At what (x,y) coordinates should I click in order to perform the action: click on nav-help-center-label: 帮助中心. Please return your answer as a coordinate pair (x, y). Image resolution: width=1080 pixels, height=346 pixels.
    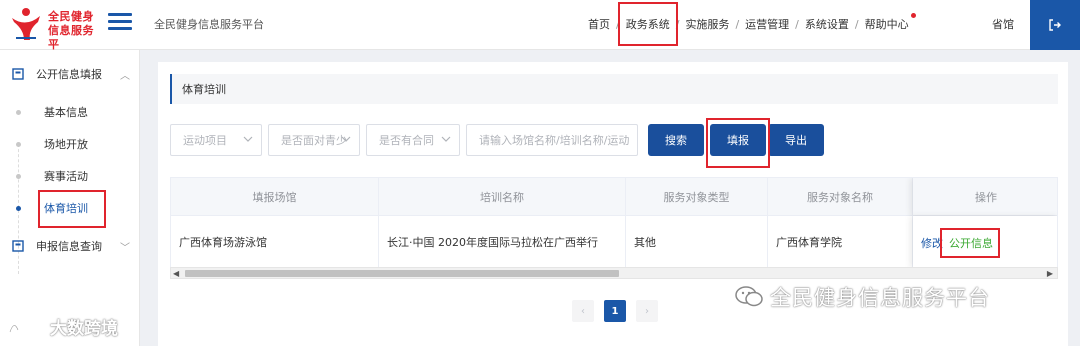
    Looking at the image, I should click on (886, 24).